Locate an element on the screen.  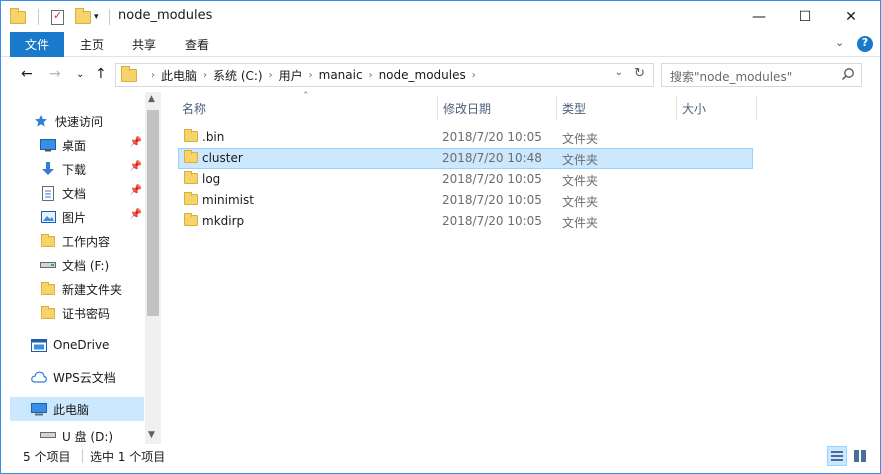
breadcrumb-manaic: manaic is located at coordinates (341, 75).